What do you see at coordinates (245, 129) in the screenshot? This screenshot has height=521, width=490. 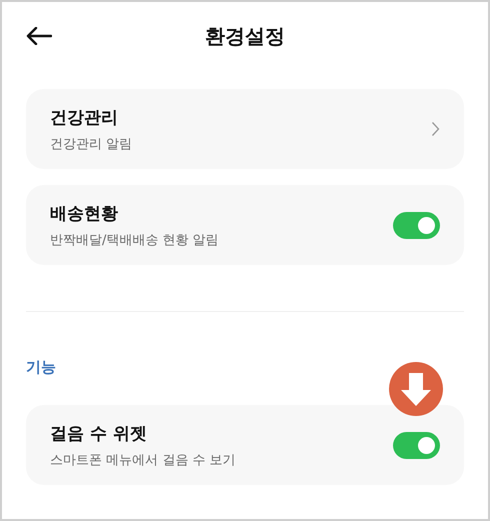 I see `settings-card: 건강관리 건강관리 알림` at bounding box center [245, 129].